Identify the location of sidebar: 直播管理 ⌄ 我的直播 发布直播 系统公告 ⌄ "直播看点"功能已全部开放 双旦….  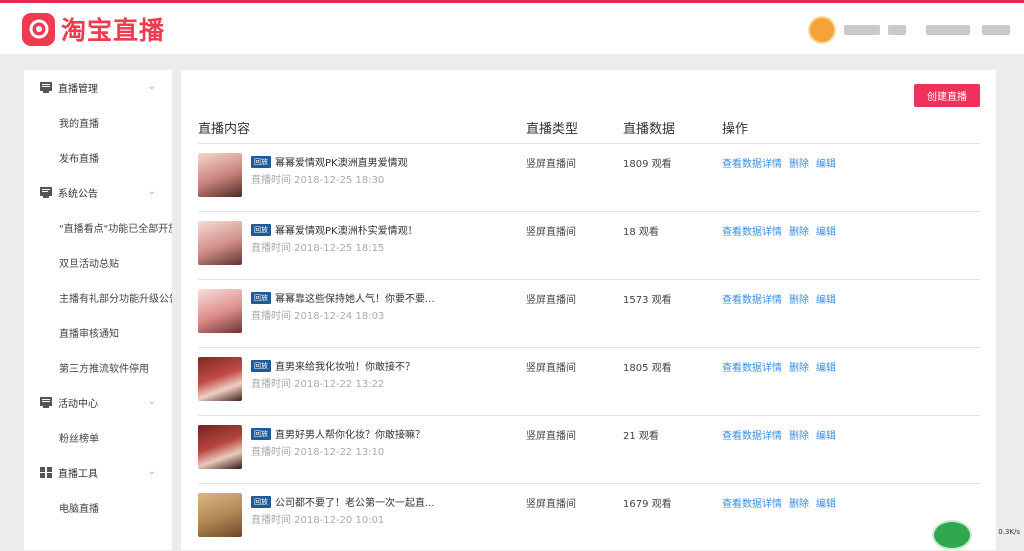
(98, 310).